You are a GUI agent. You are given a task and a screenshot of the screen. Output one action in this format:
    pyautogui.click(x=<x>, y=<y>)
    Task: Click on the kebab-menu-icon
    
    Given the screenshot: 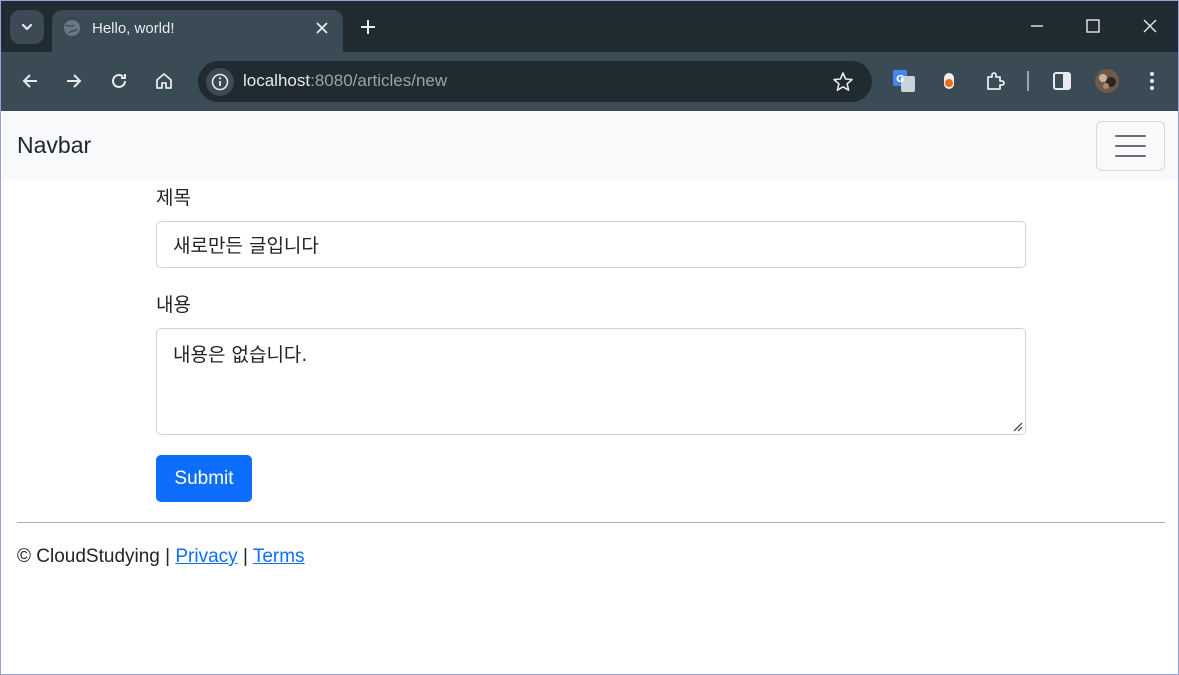 What is the action you would take?
    pyautogui.click(x=1152, y=81)
    